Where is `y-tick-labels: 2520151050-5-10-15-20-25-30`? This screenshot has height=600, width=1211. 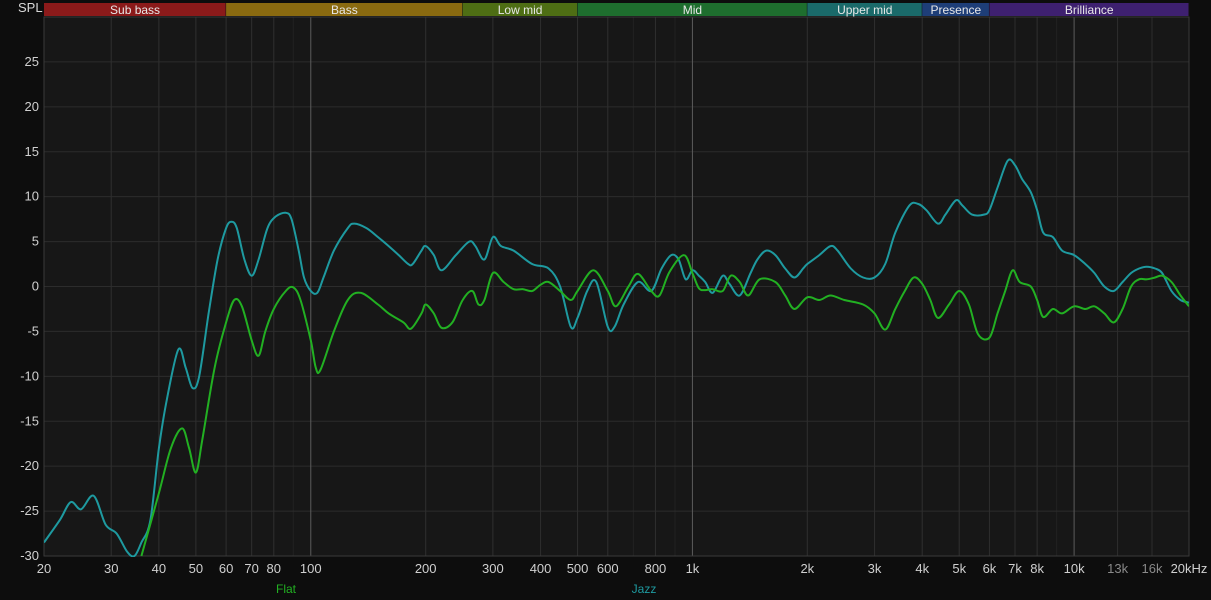 y-tick-labels: 2520151050-5-10-15-20-25-30 is located at coordinates (29, 308).